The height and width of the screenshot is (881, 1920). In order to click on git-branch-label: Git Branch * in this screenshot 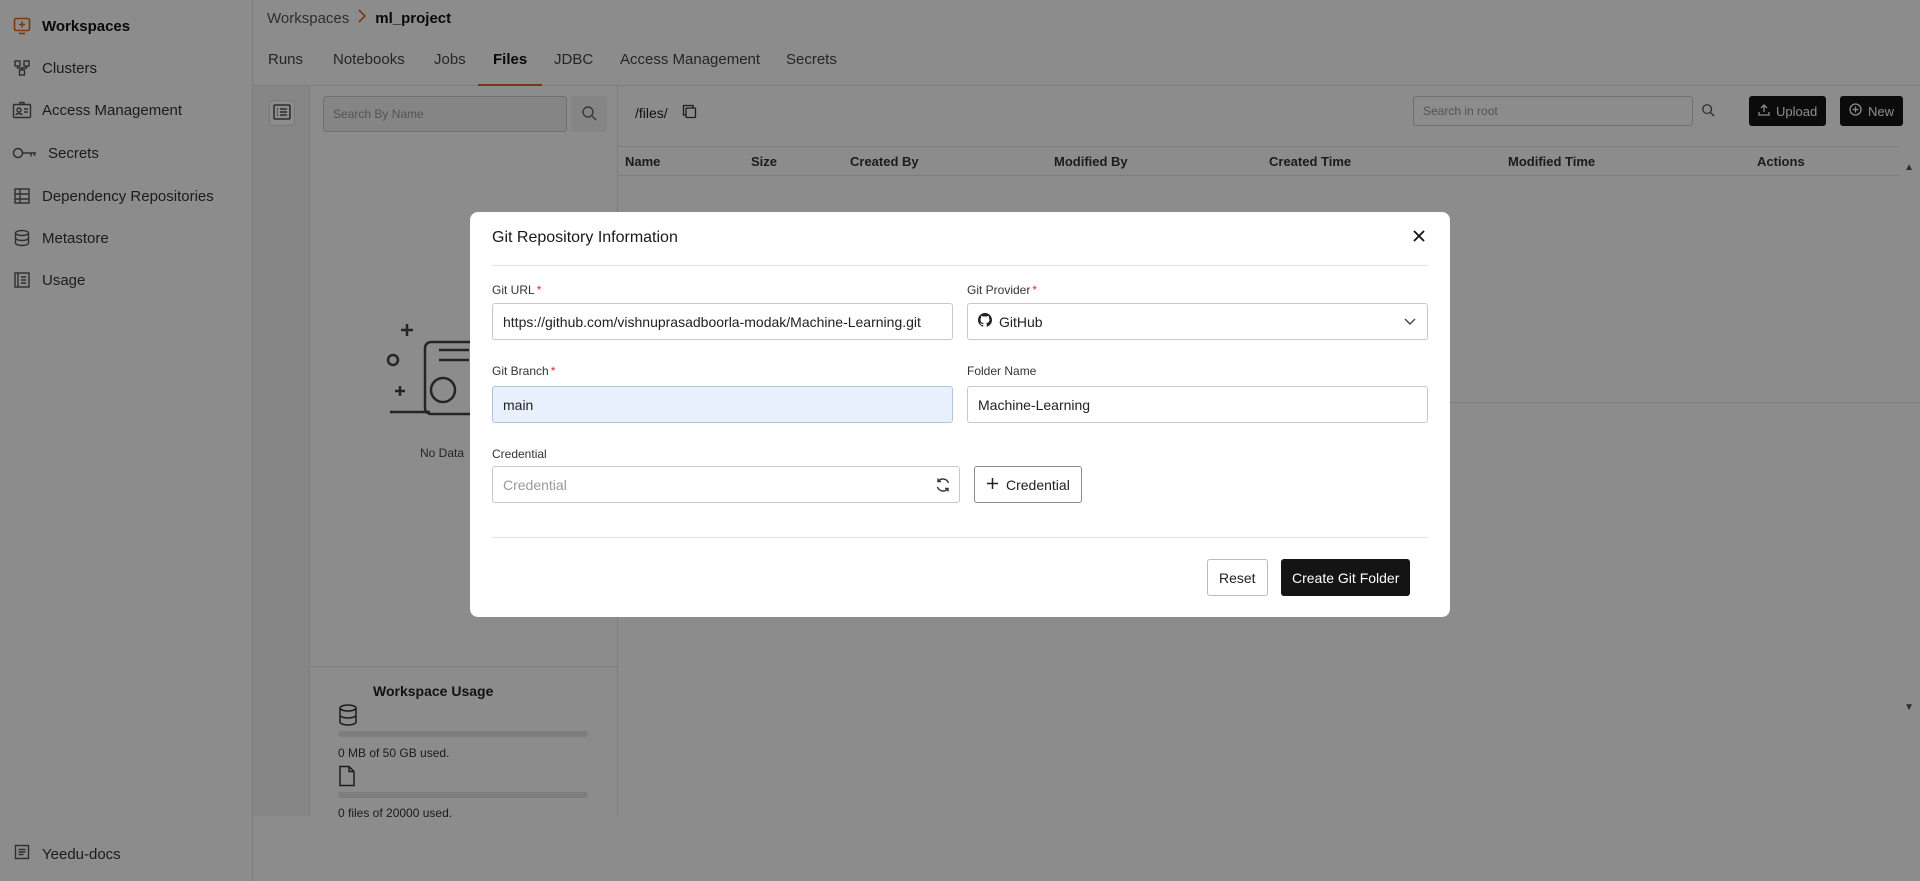, I will do `click(524, 371)`.